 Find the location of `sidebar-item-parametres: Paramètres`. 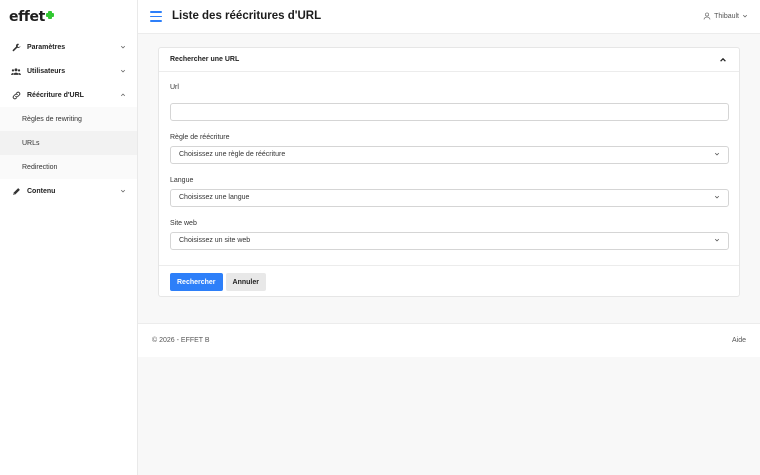

sidebar-item-parametres: Paramètres is located at coordinates (68, 47).